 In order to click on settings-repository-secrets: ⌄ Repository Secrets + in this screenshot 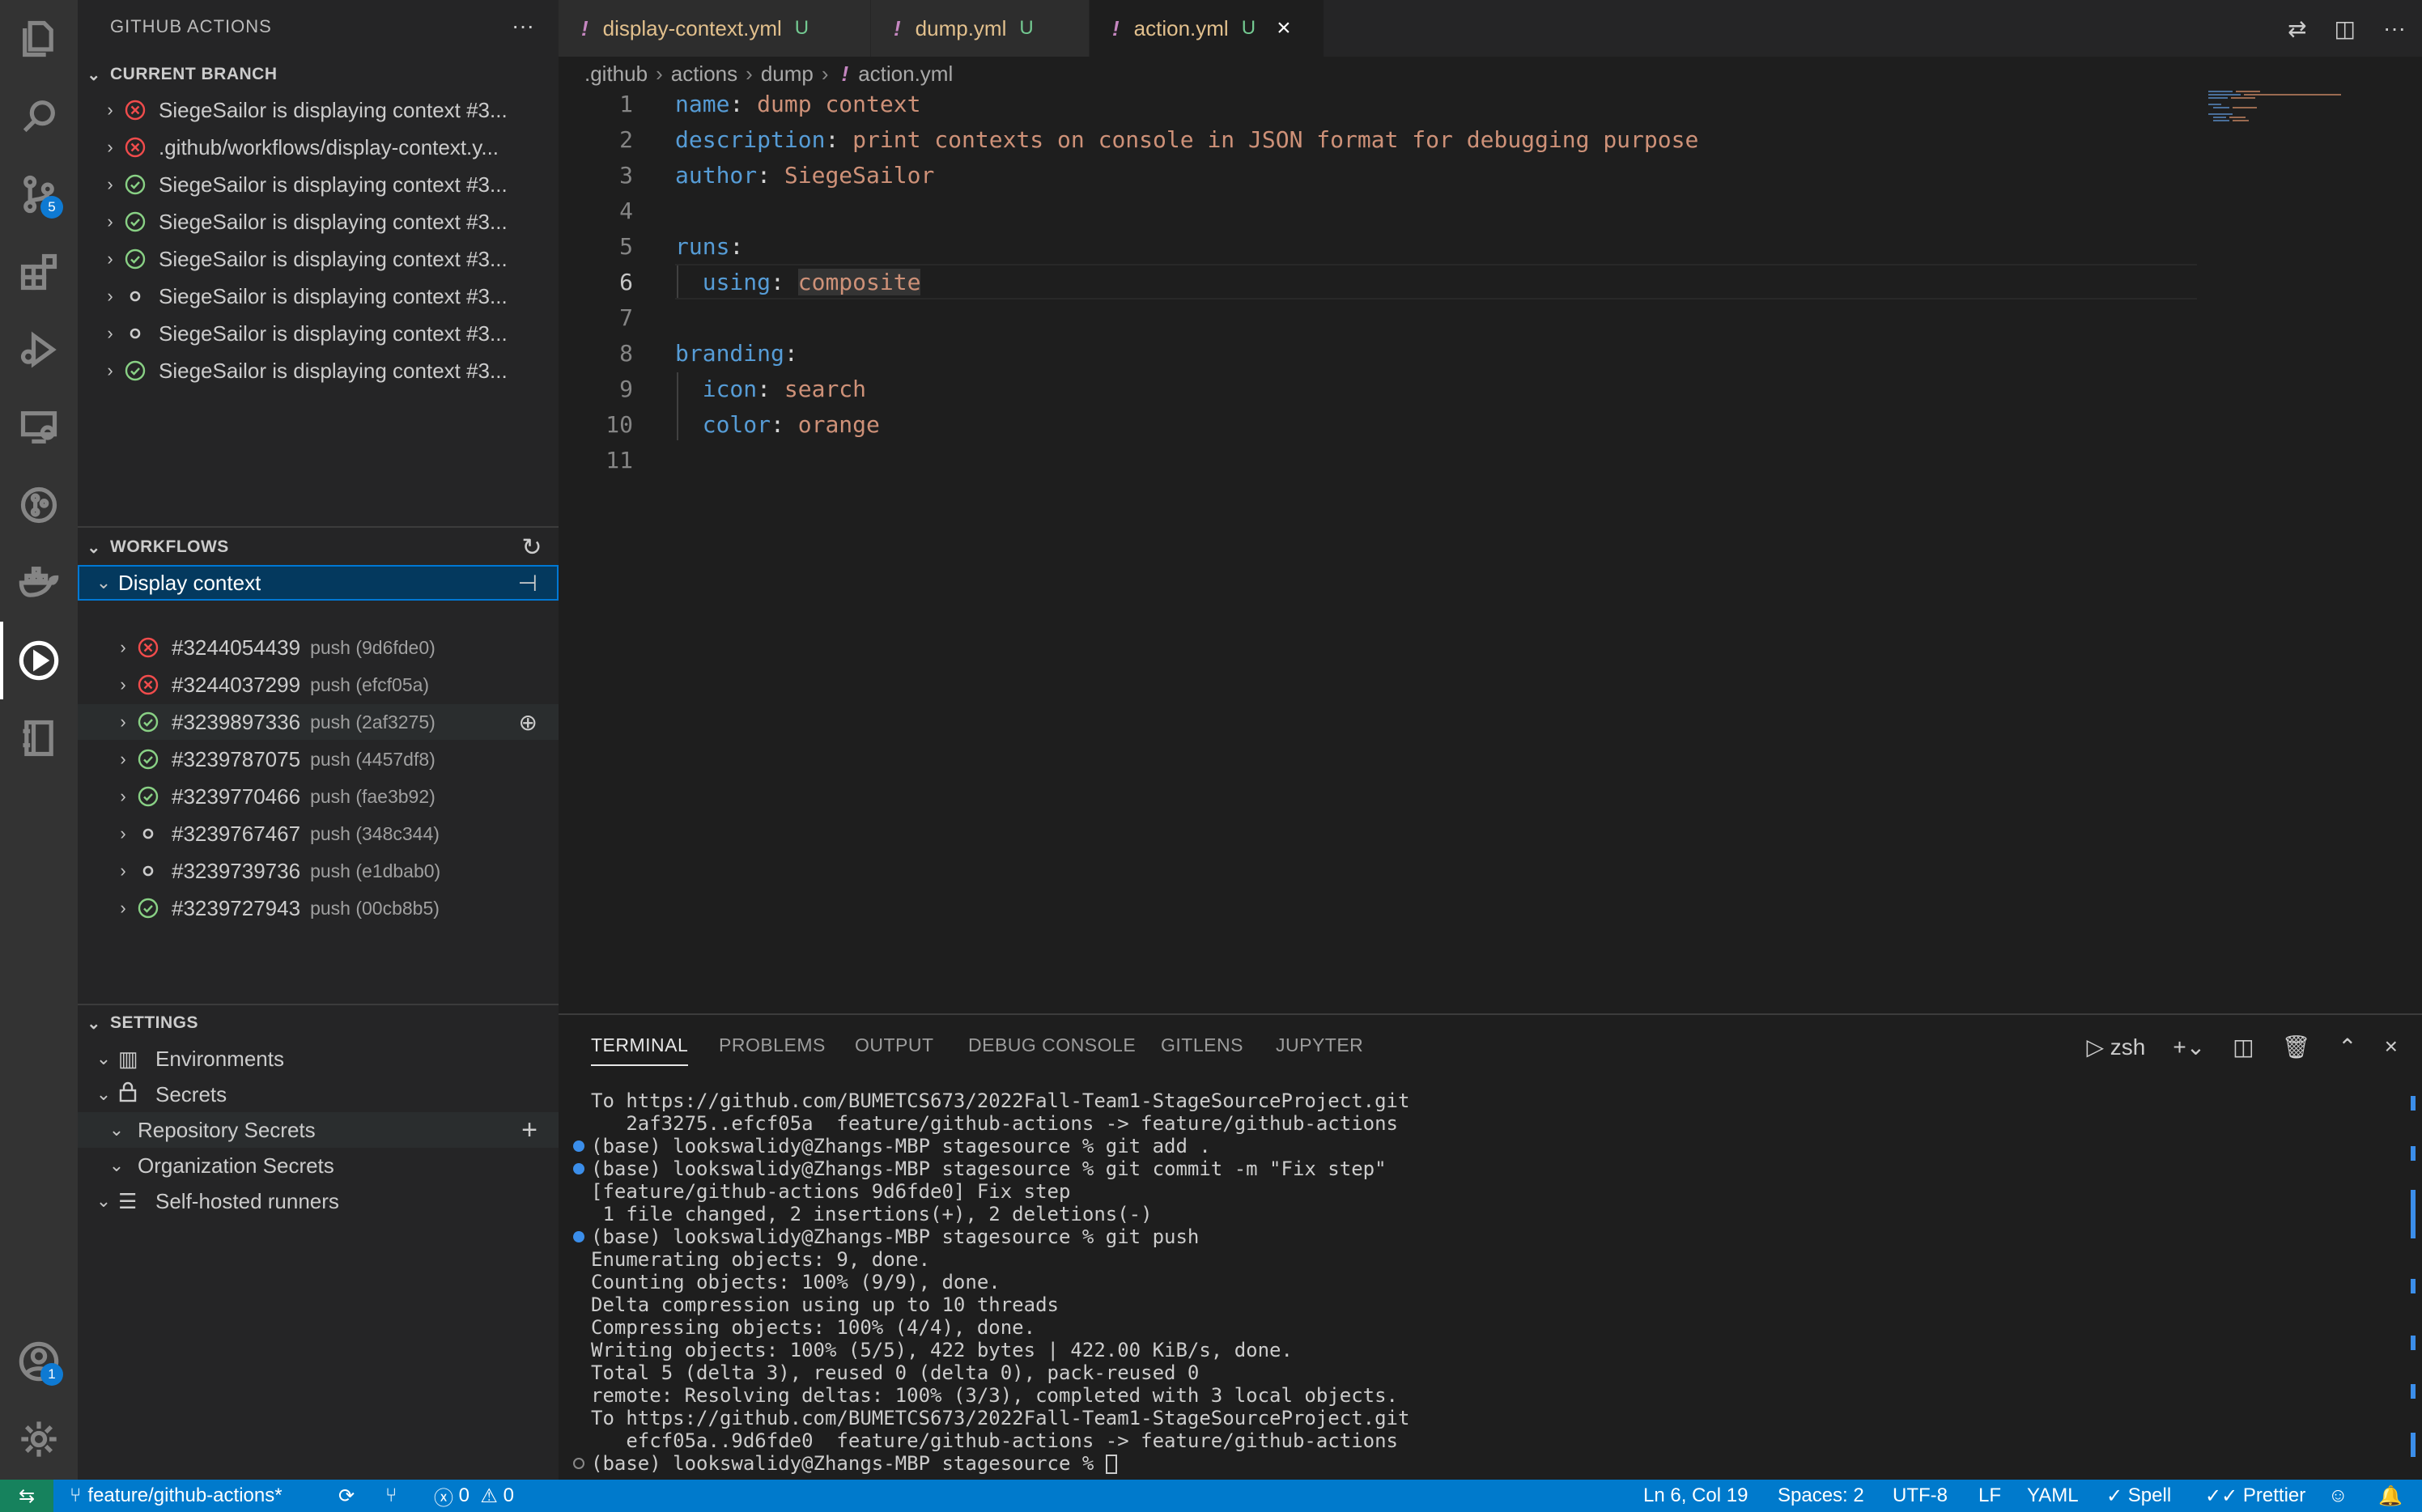, I will do `click(318, 1130)`.